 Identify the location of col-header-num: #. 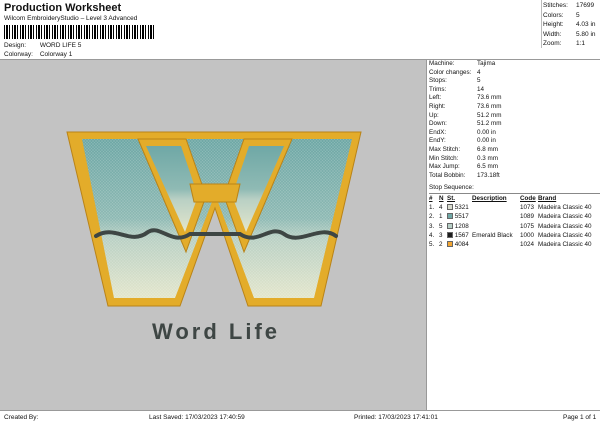
(431, 198).